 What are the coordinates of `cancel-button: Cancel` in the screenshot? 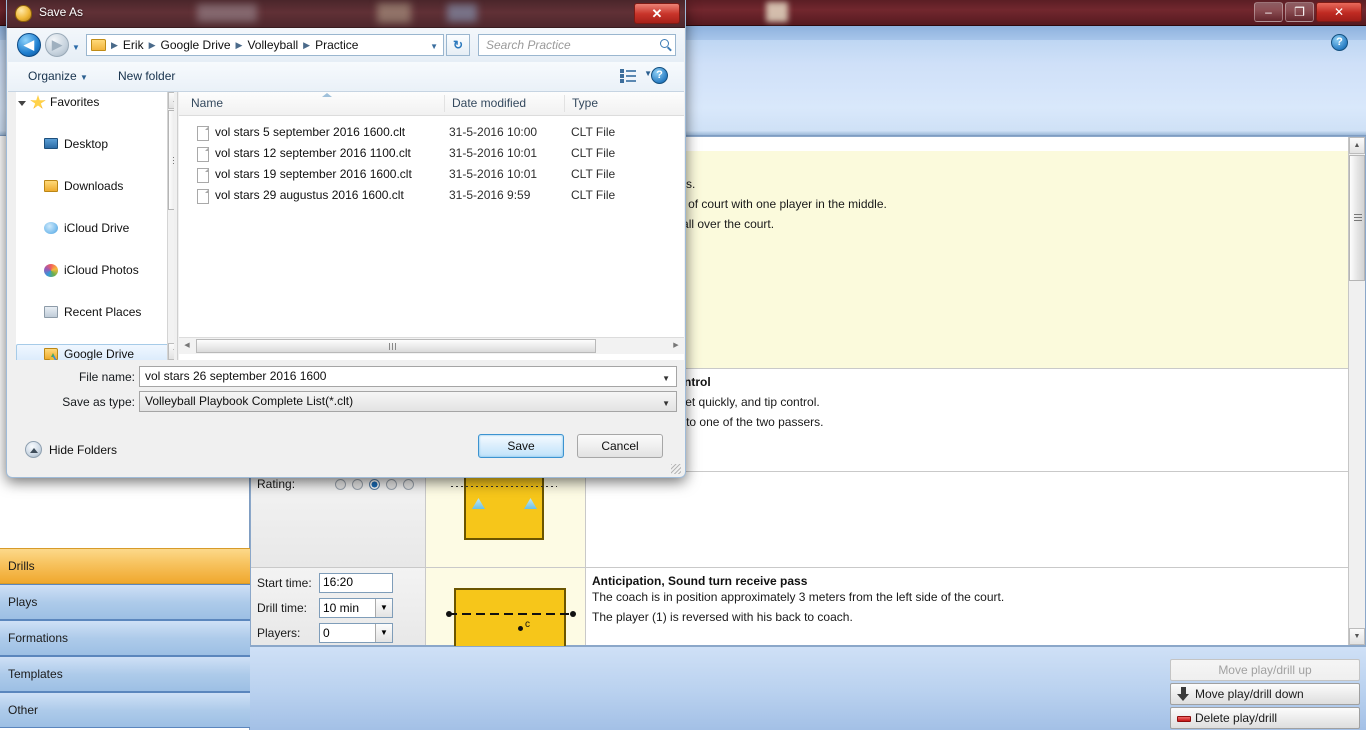 It's located at (620, 446).